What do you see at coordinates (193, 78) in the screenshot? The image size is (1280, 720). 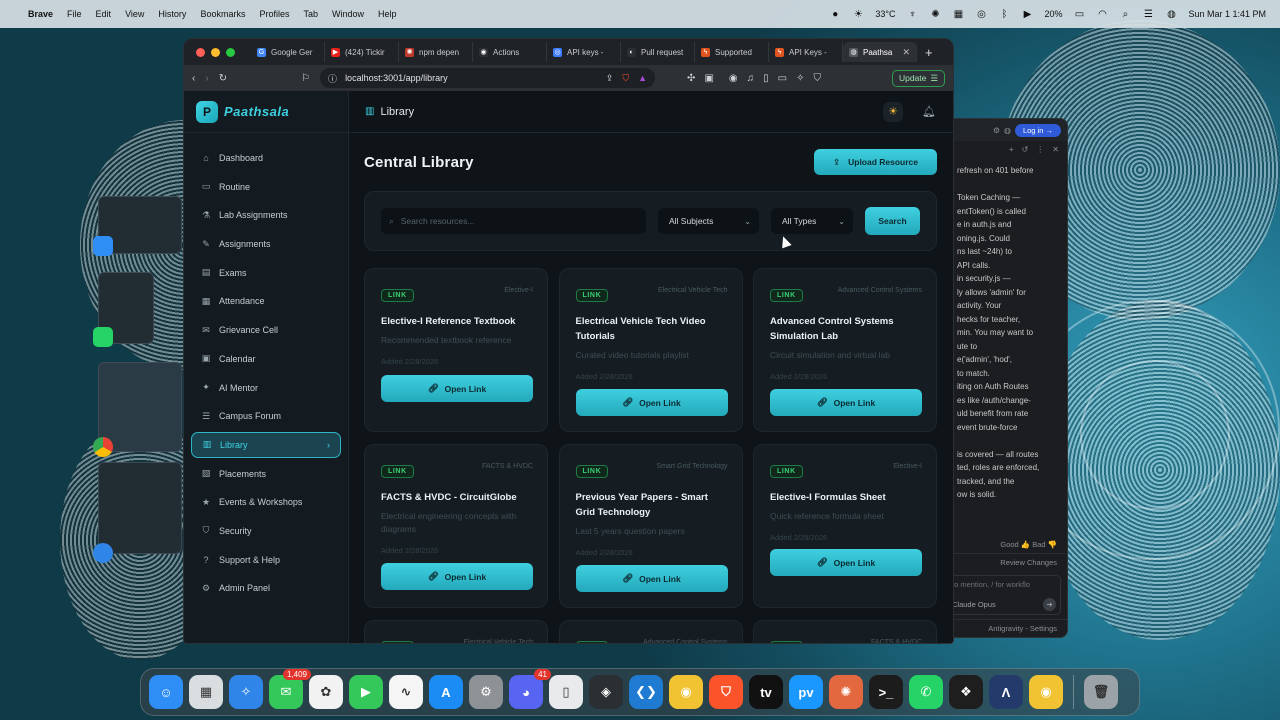 I see `back-icon: ‹` at bounding box center [193, 78].